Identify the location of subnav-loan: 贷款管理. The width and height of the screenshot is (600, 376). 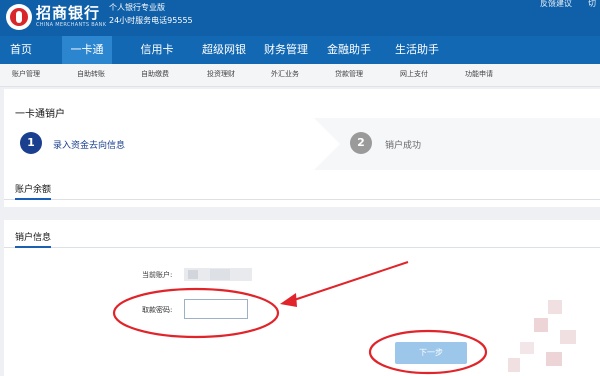
(349, 74).